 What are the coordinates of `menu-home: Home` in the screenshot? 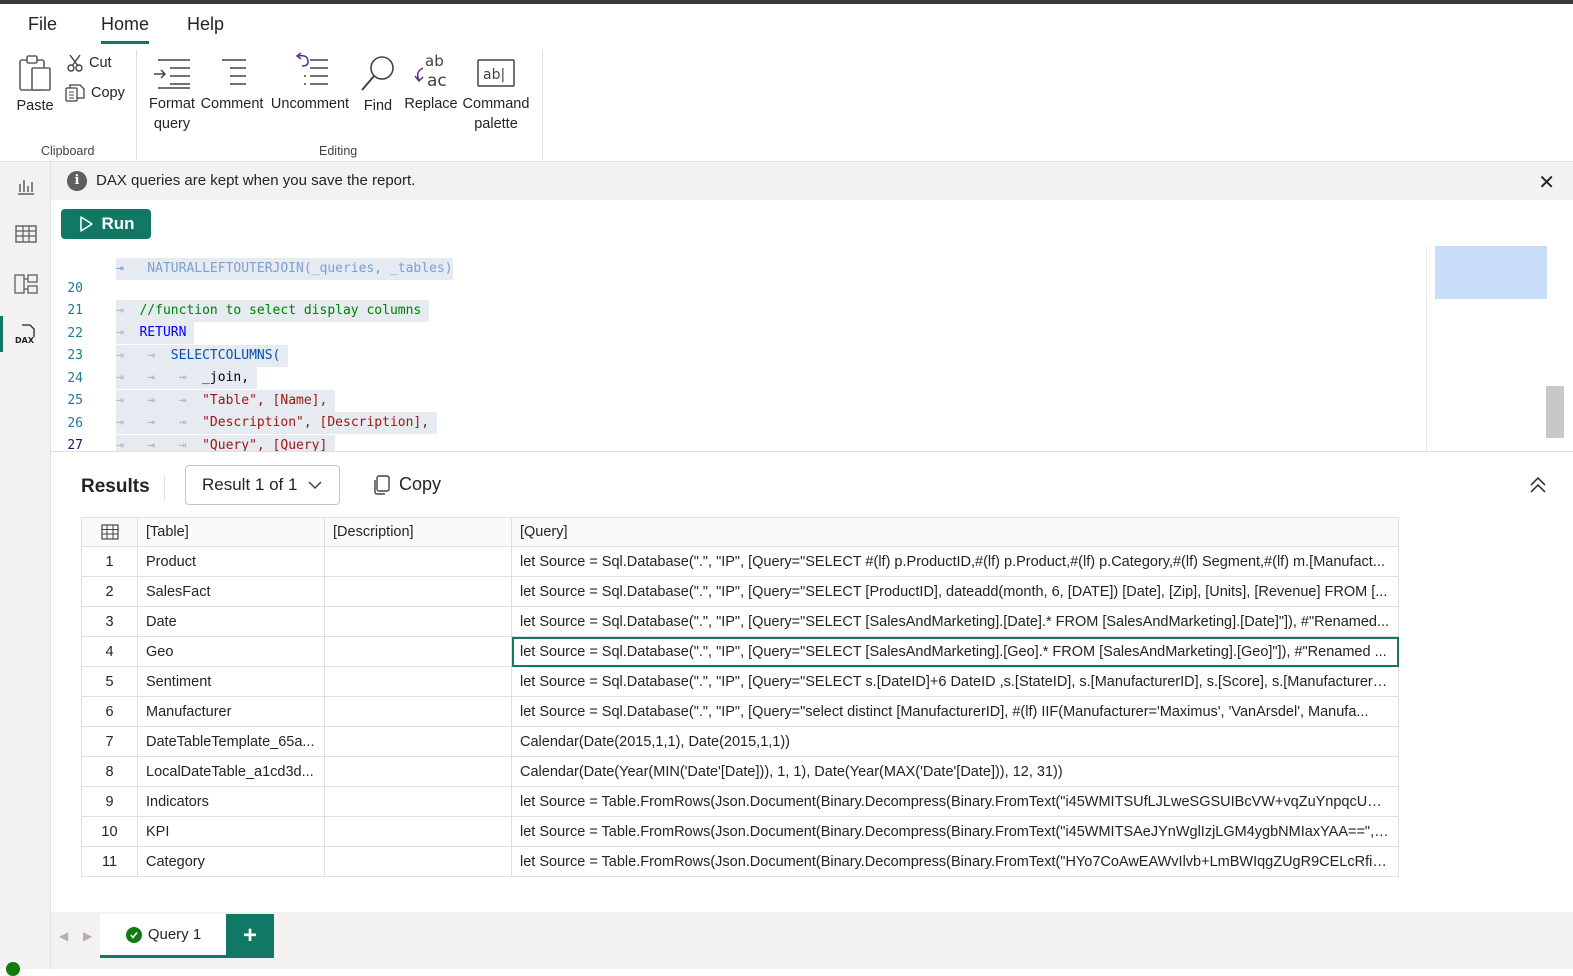 It's located at (125, 29).